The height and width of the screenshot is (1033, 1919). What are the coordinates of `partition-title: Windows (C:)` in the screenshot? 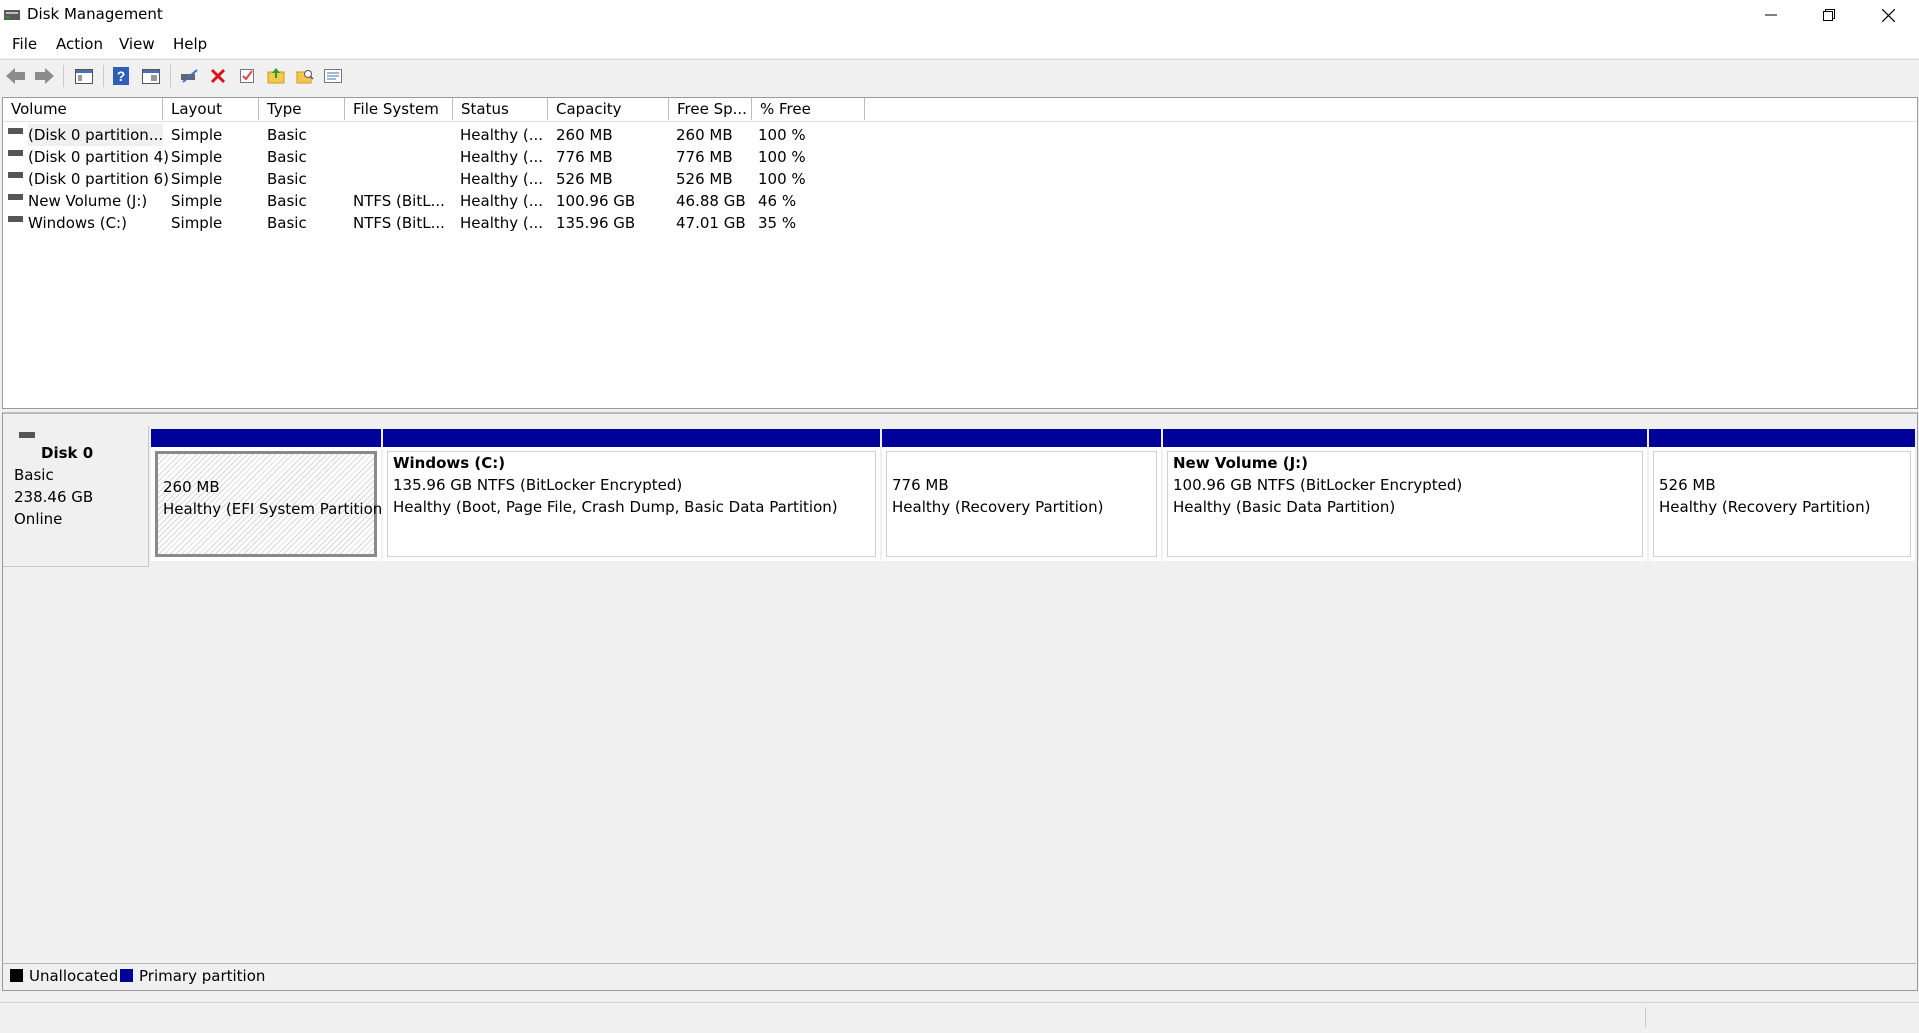 It's located at (449, 463).